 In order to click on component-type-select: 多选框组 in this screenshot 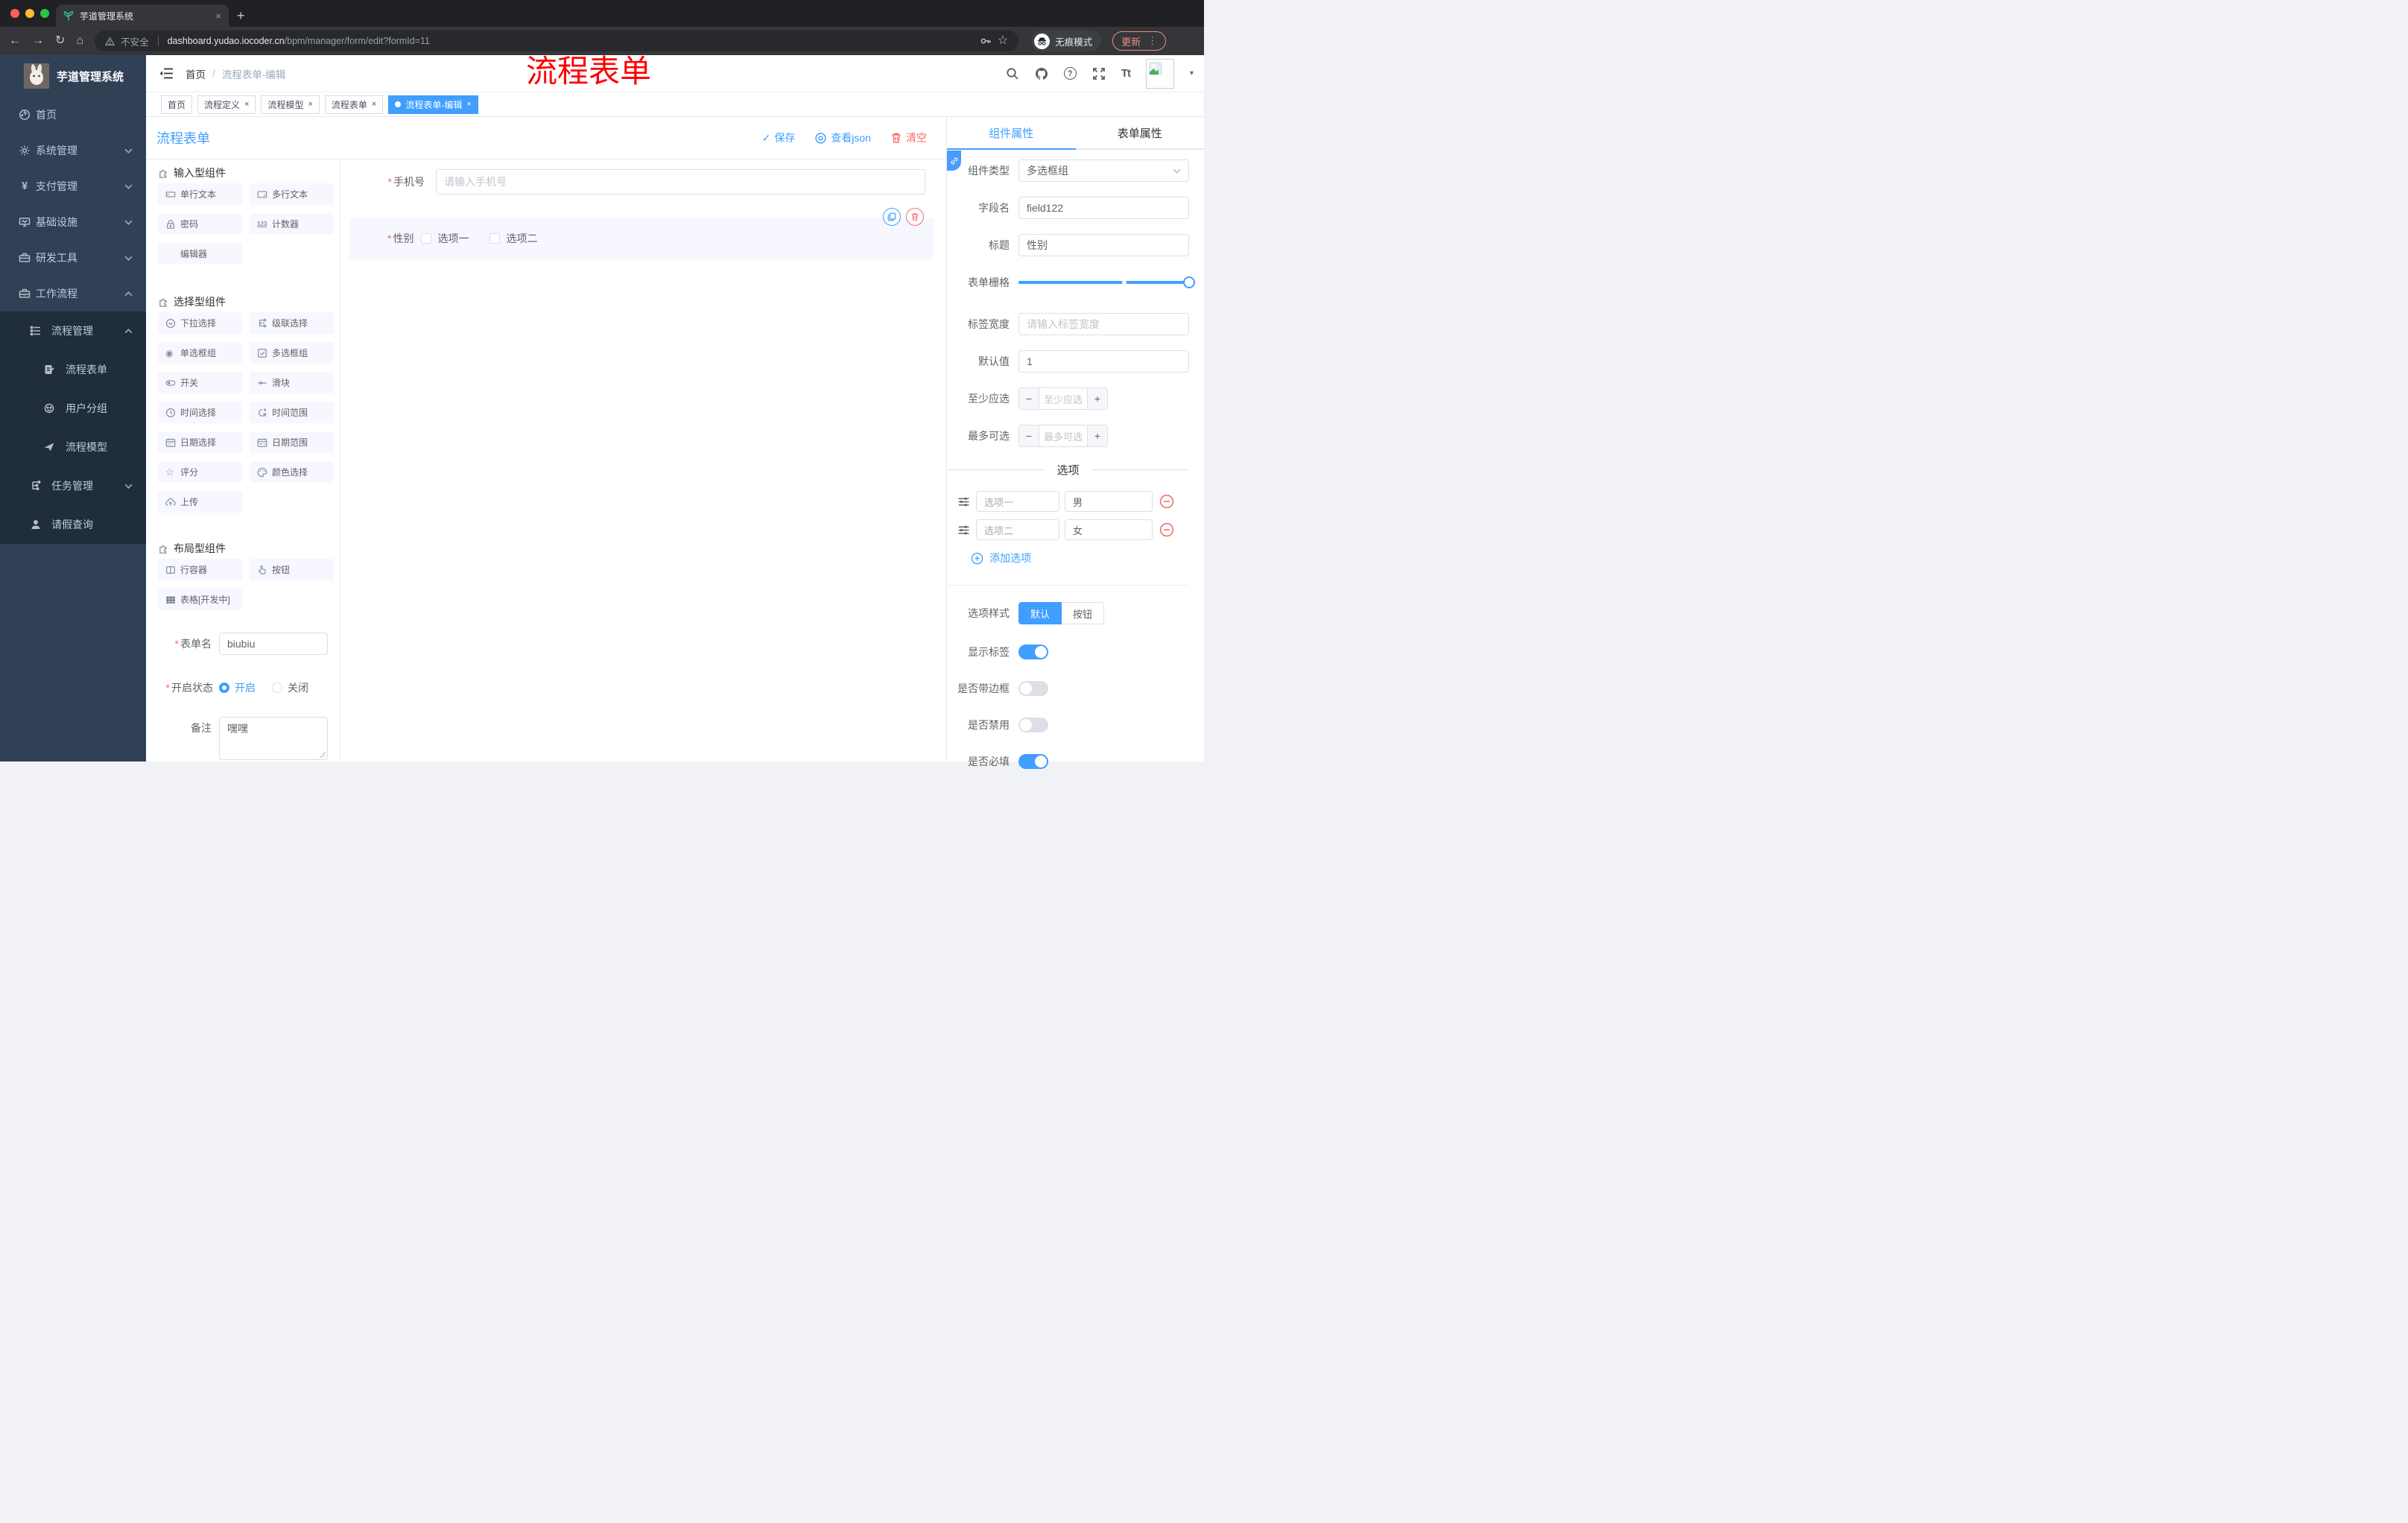, I will do `click(1103, 171)`.